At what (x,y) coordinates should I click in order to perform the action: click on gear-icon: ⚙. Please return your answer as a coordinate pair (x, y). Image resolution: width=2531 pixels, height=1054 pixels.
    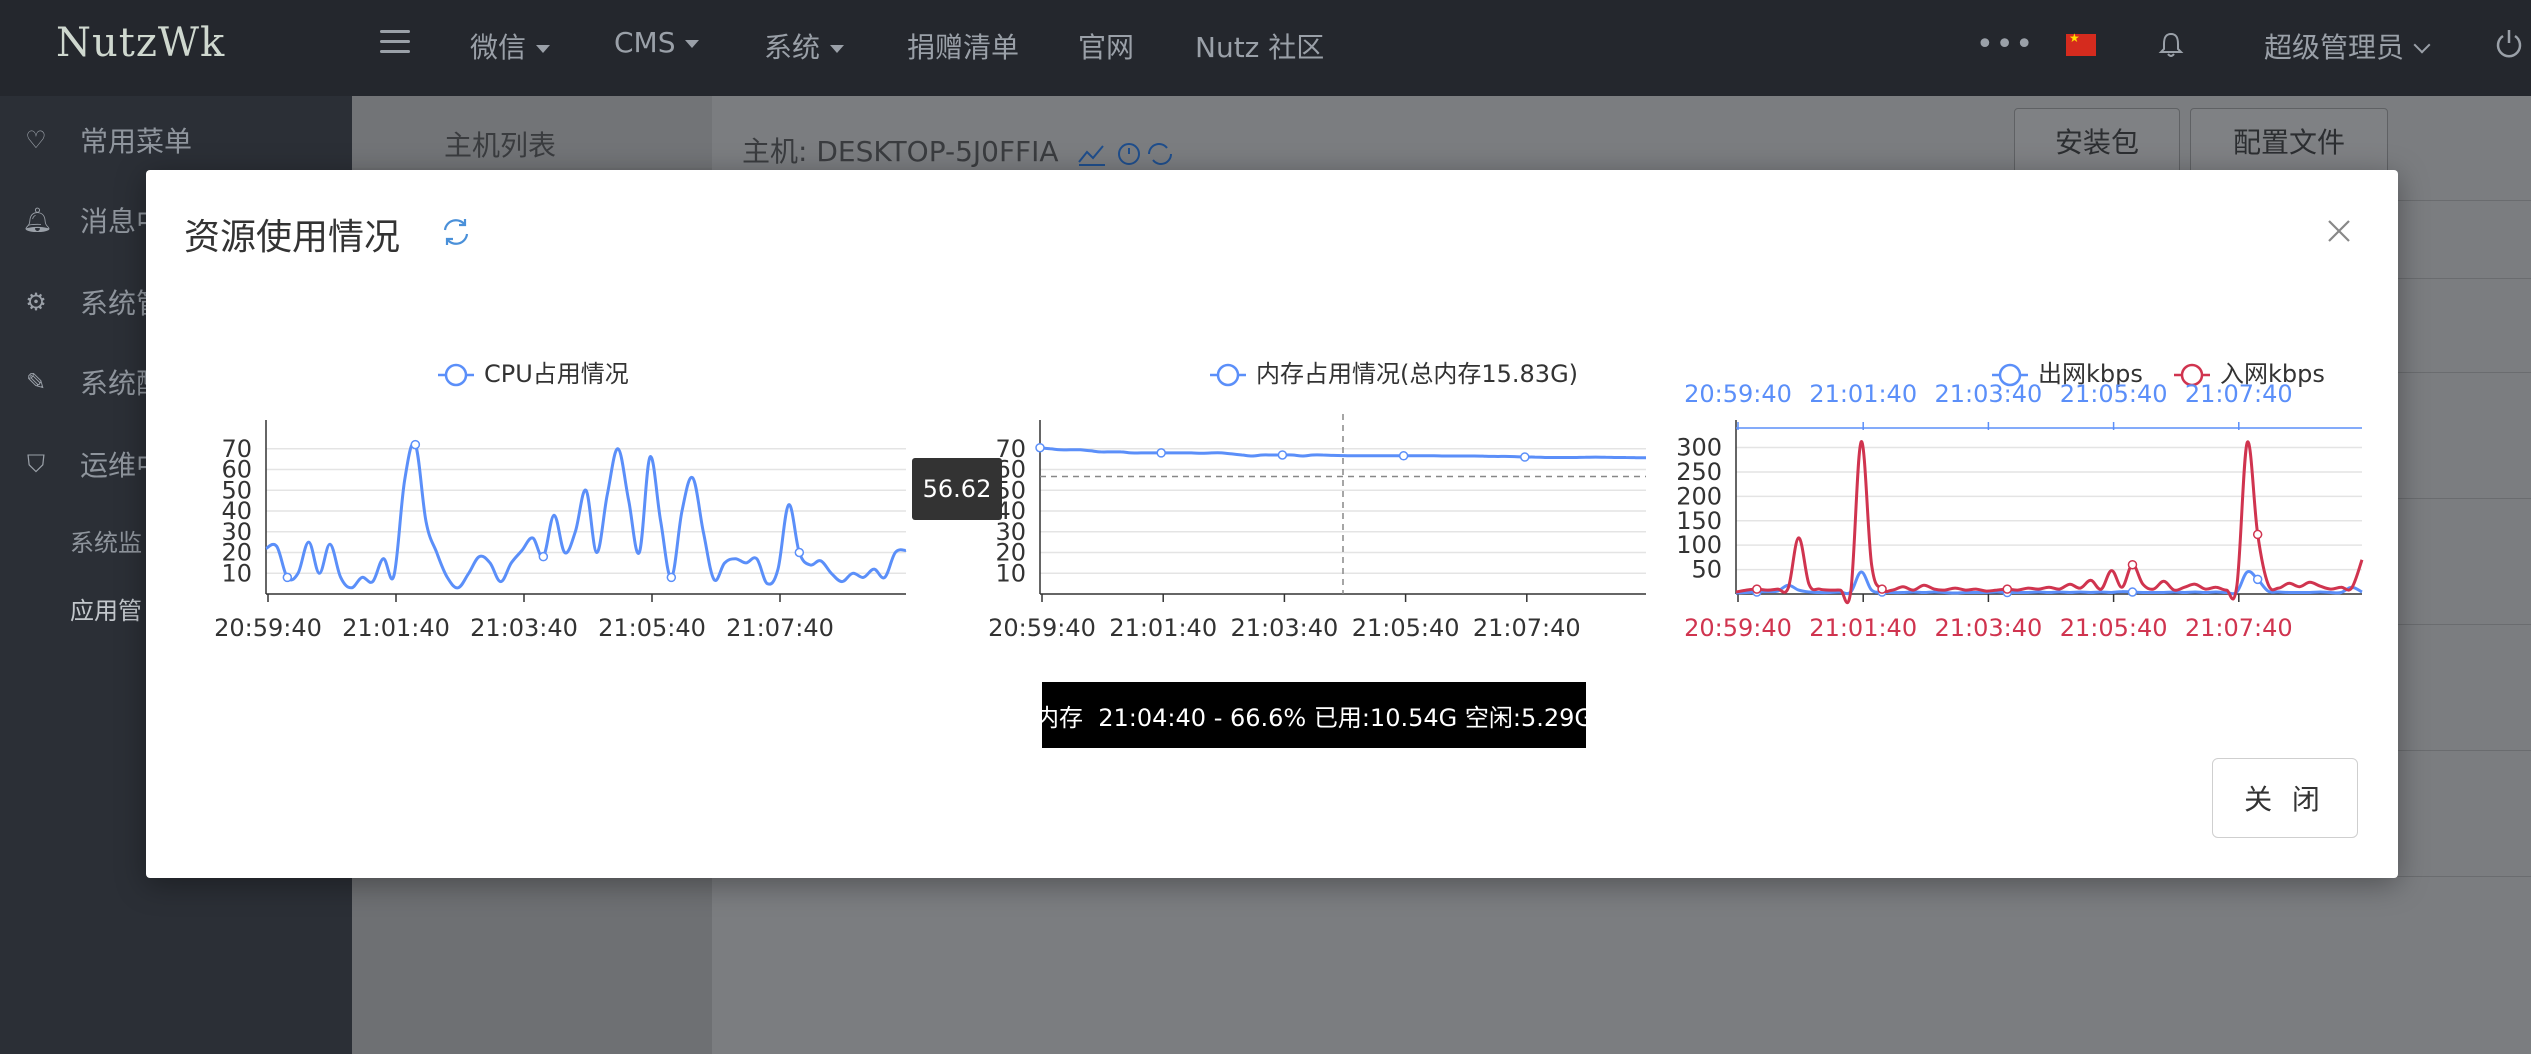
    Looking at the image, I should click on (36, 302).